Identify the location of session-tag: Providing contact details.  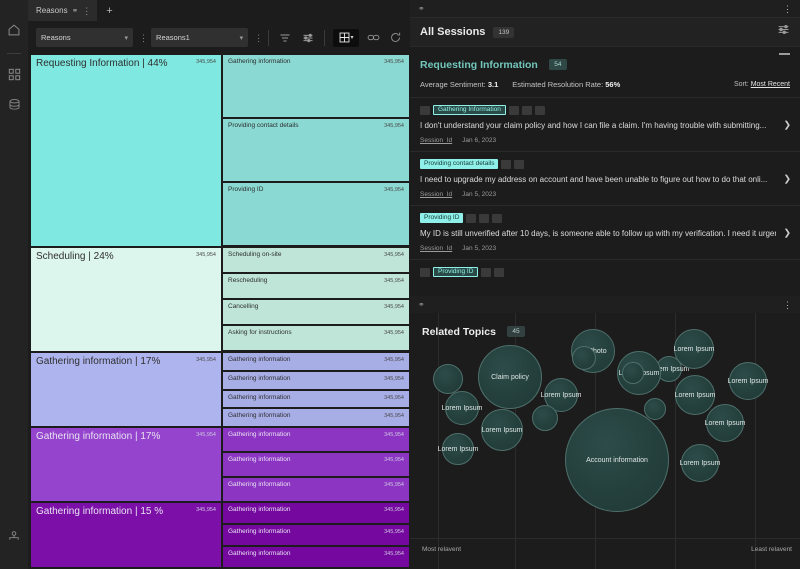
(459, 164).